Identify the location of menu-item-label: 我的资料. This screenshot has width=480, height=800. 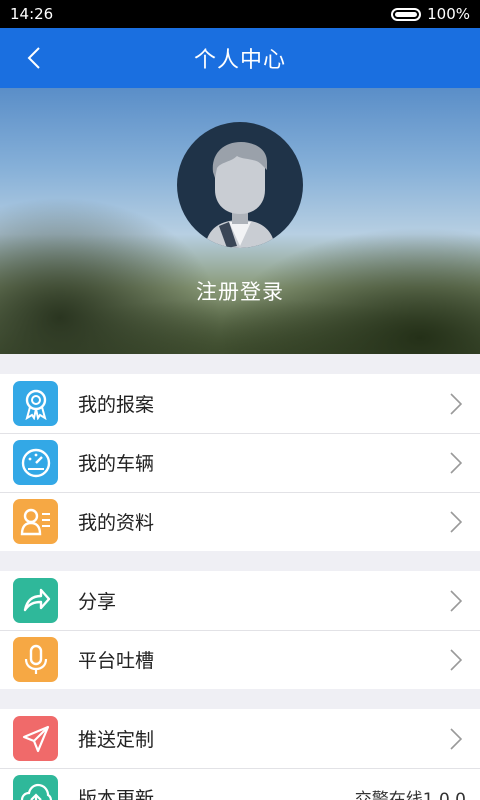
(116, 523).